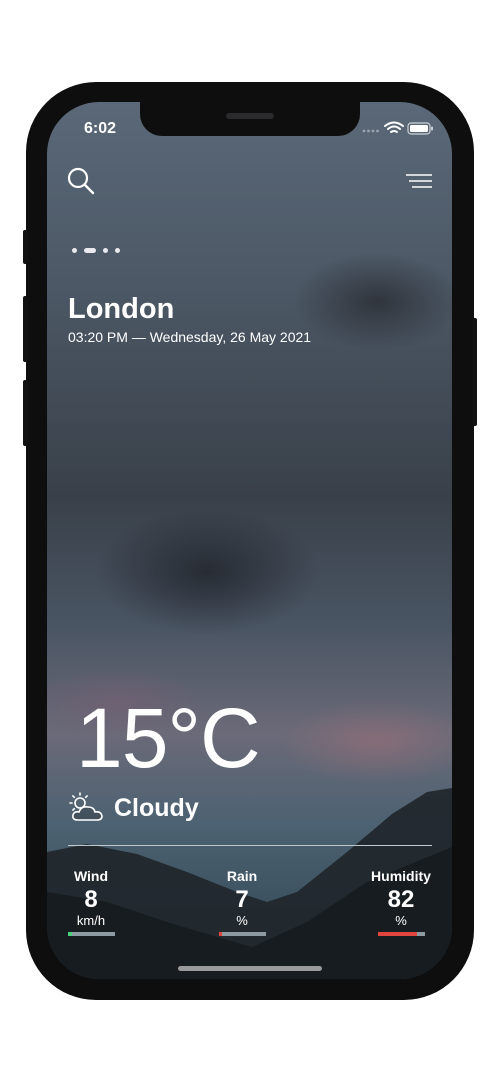 The width and height of the screenshot is (500, 1082). Describe the element at coordinates (242, 934) in the screenshot. I see `rain-level-bar` at that location.